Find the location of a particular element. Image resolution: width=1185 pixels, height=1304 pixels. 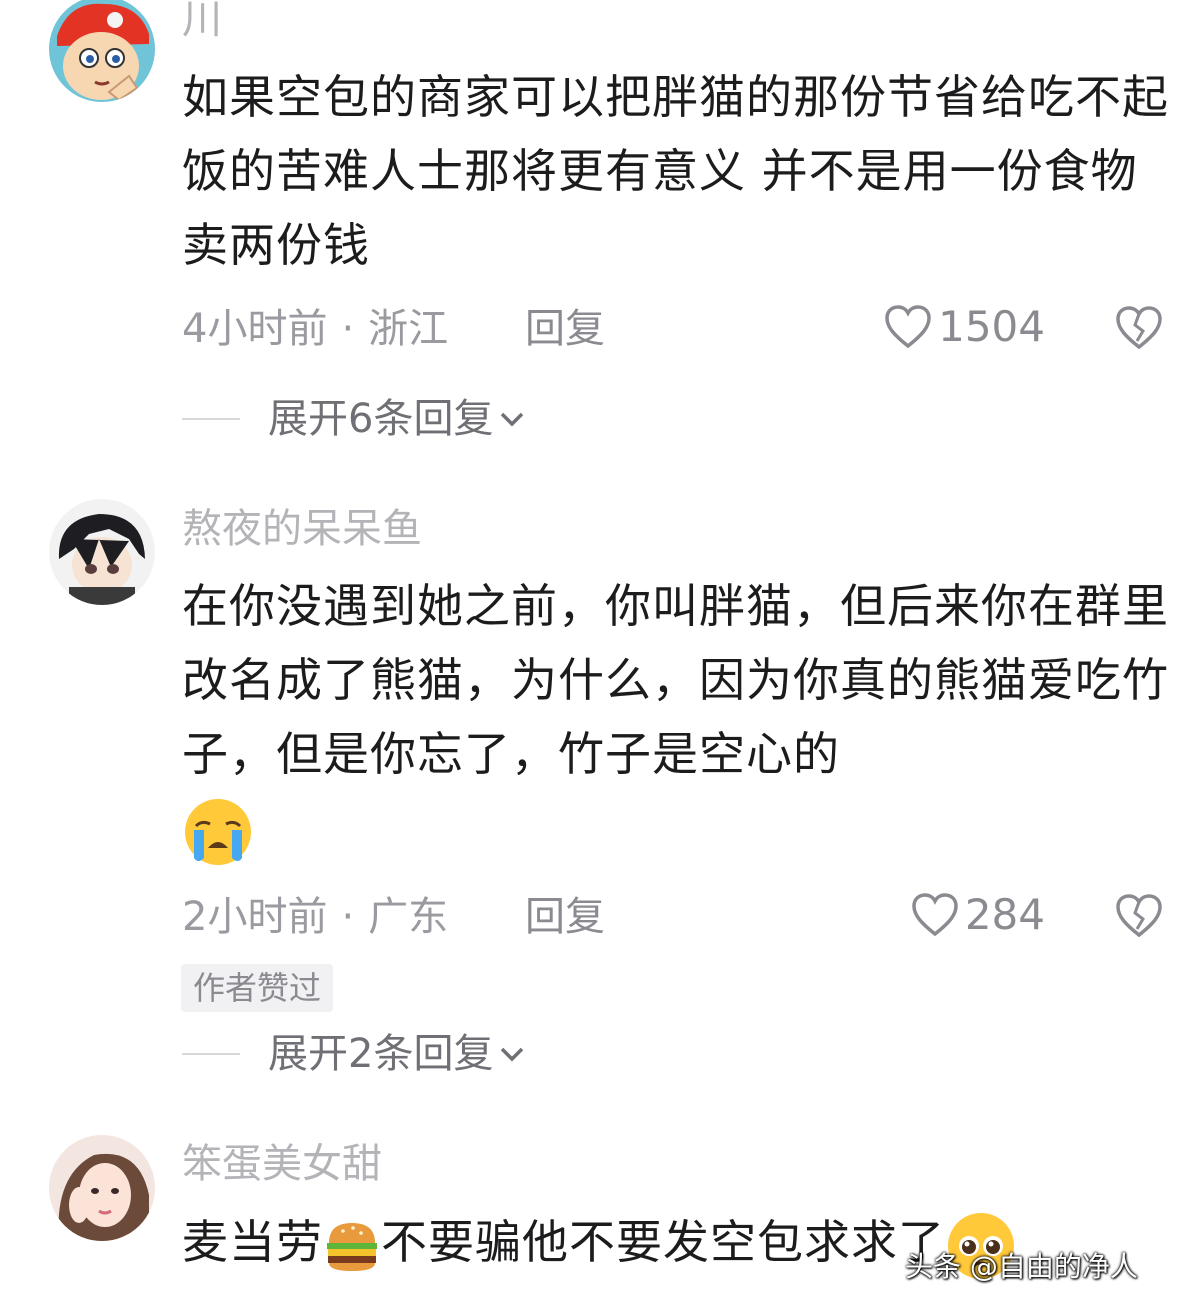

username: 熬夜的呆呆鱼 is located at coordinates (302, 529).